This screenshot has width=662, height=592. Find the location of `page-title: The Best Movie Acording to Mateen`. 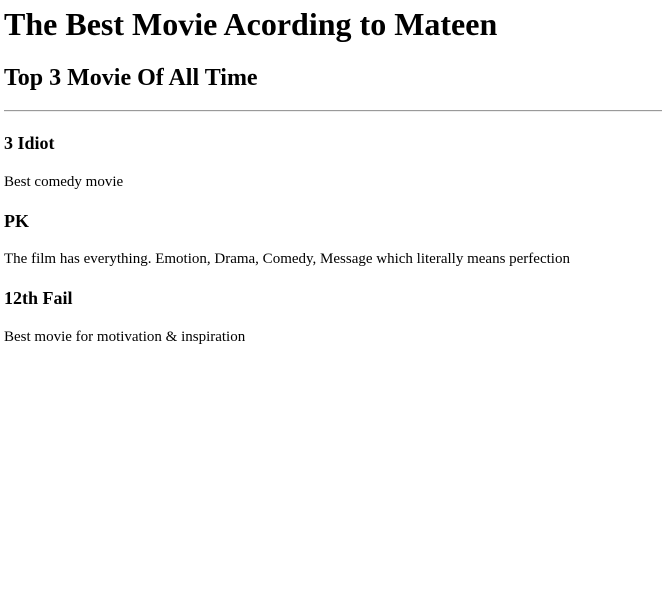

page-title: The Best Movie Acording to Mateen is located at coordinates (251, 24).